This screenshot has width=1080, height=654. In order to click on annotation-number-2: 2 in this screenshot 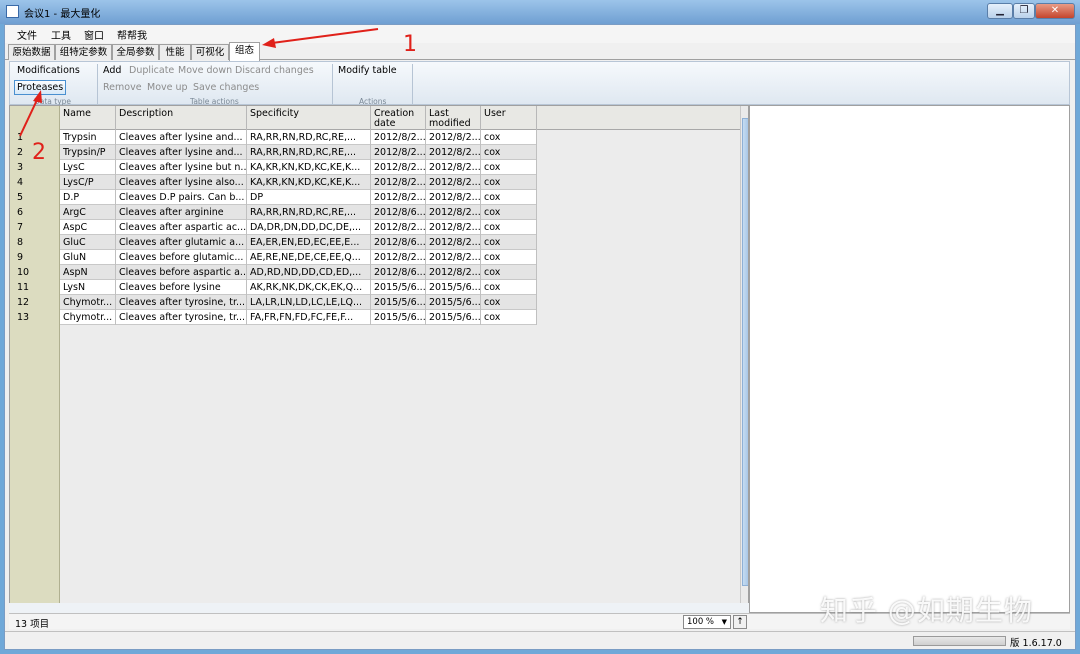, I will do `click(39, 152)`.